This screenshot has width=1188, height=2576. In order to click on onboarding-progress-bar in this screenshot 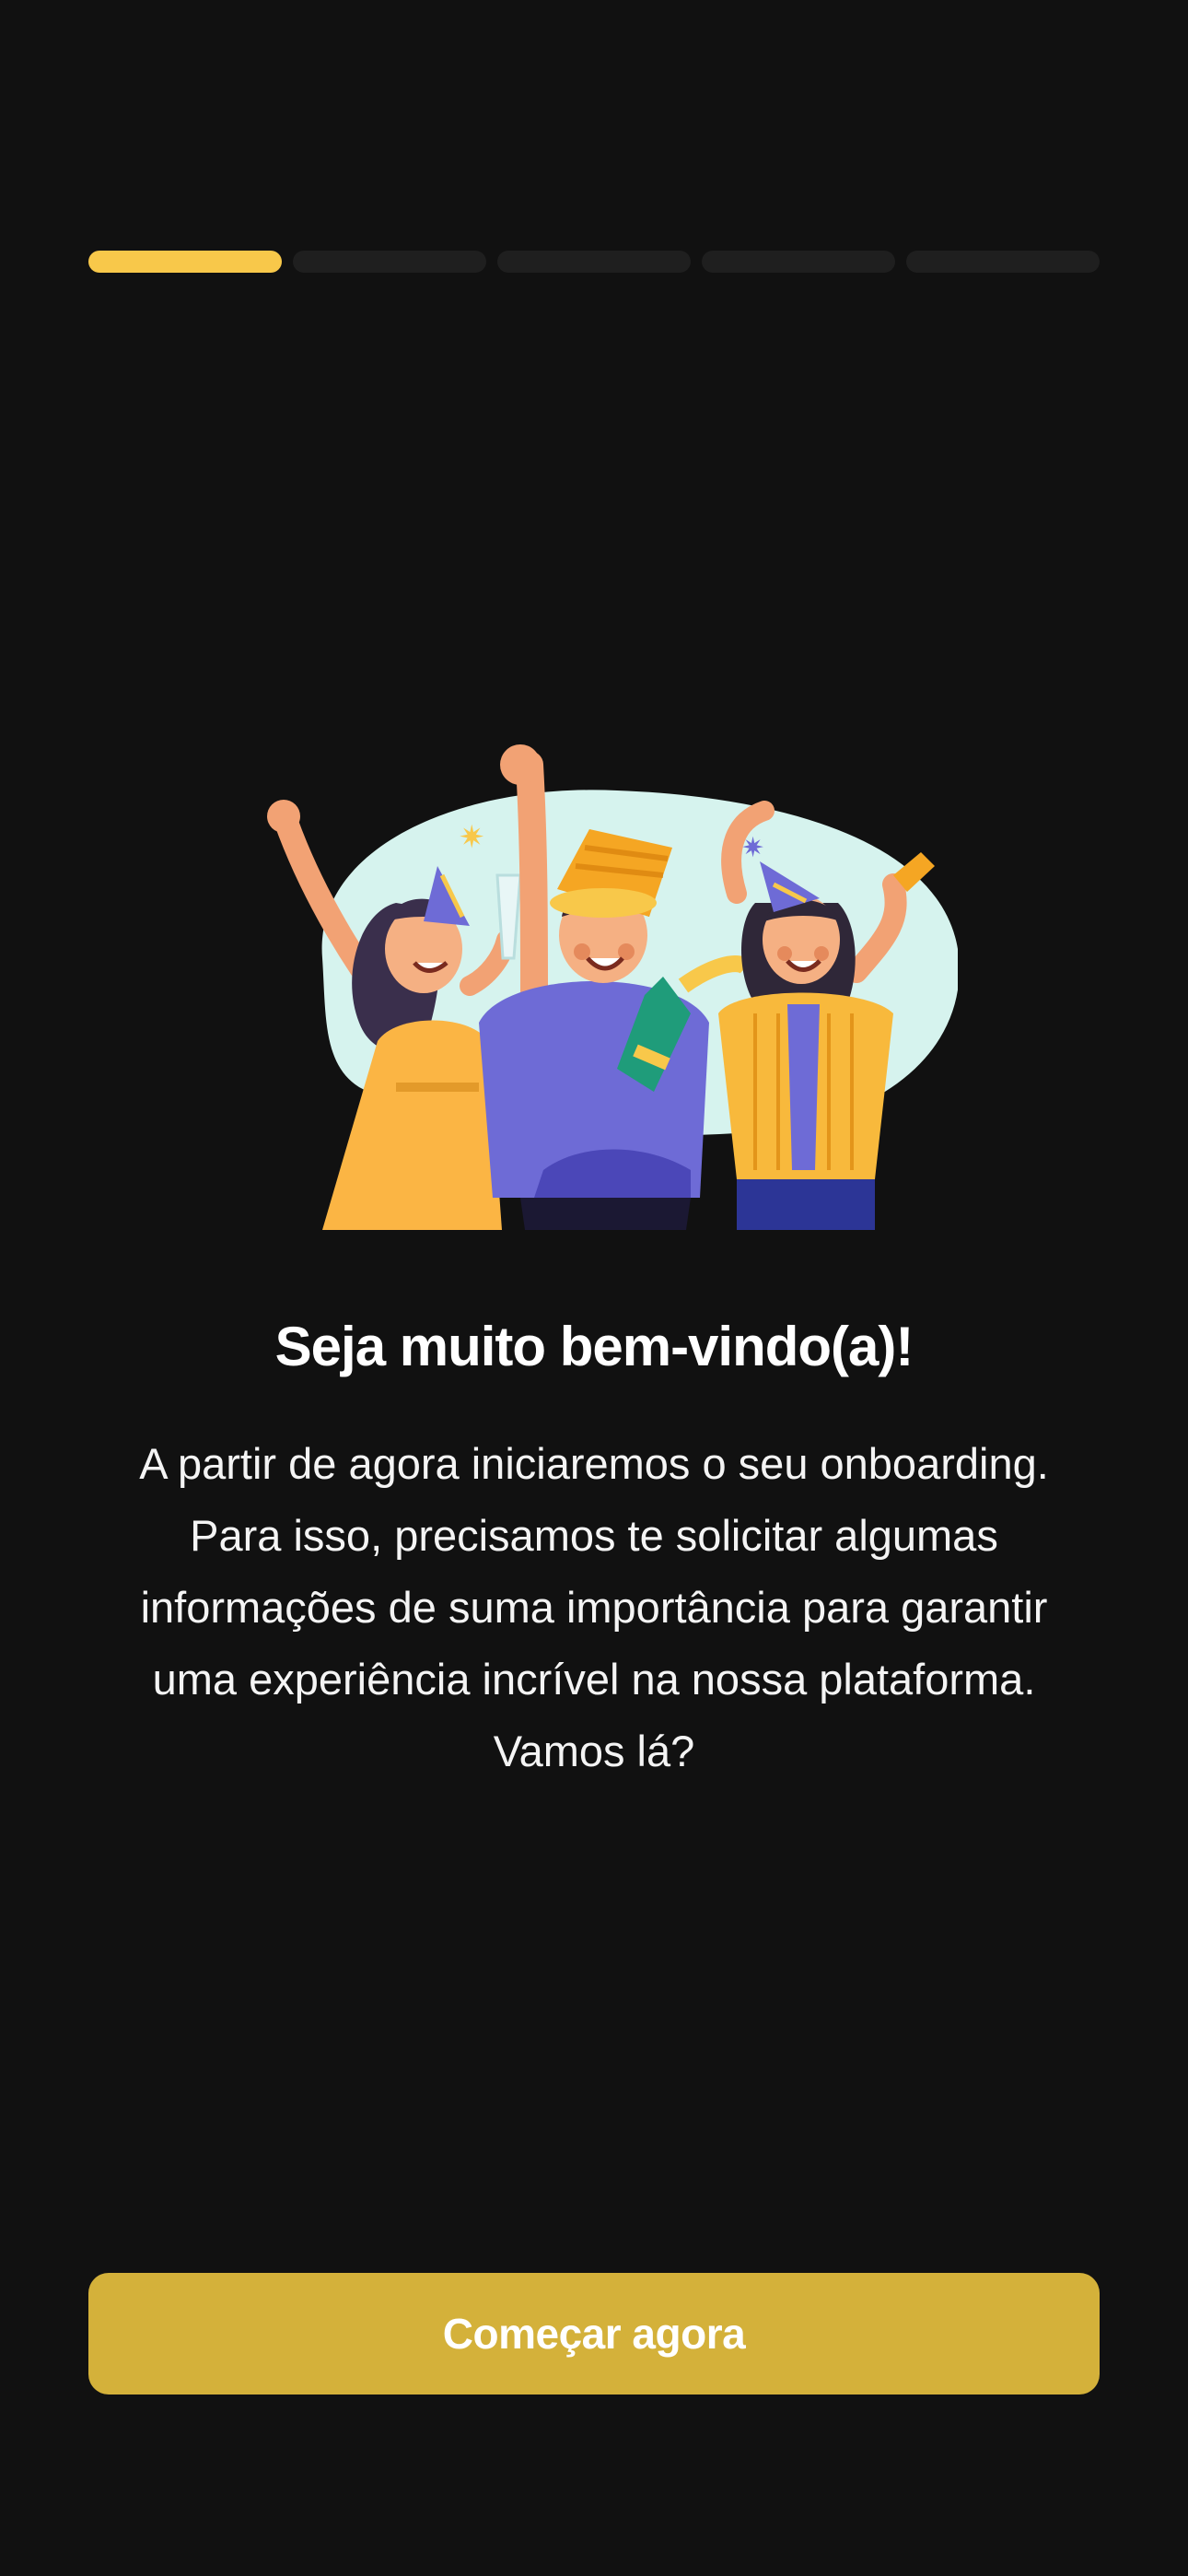, I will do `click(594, 262)`.